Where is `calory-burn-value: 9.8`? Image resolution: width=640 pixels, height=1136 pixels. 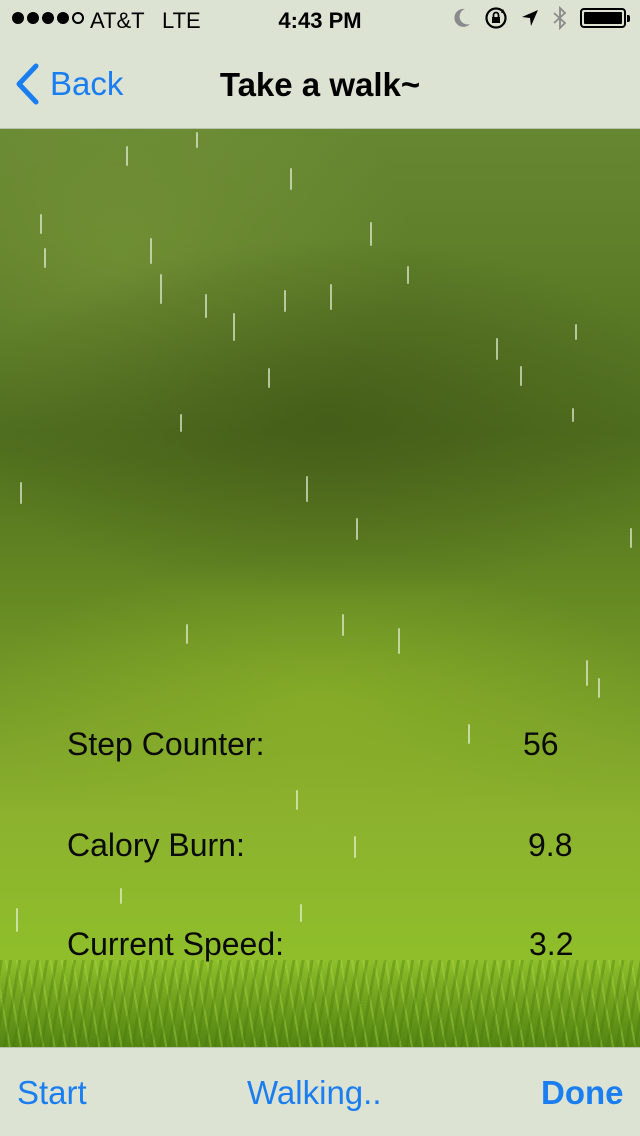
calory-burn-value: 9.8 is located at coordinates (550, 845).